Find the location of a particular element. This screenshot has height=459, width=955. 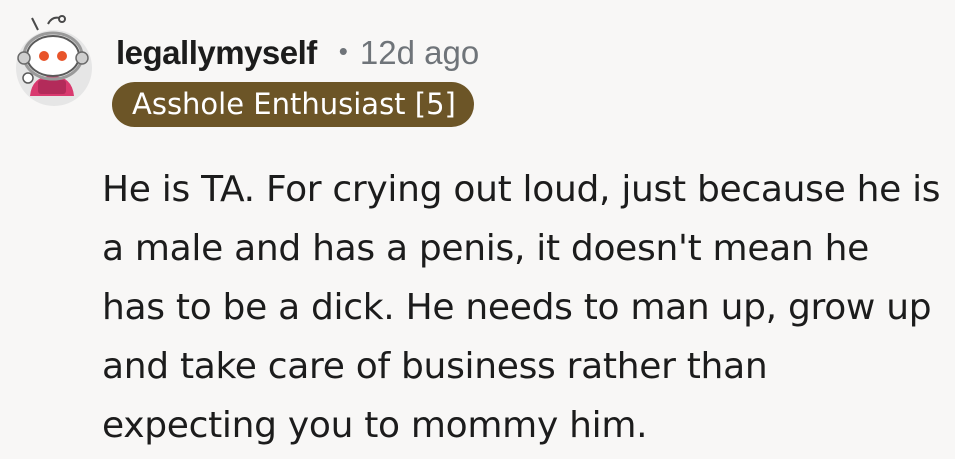

snoo-avatar-icon is located at coordinates (54, 60).